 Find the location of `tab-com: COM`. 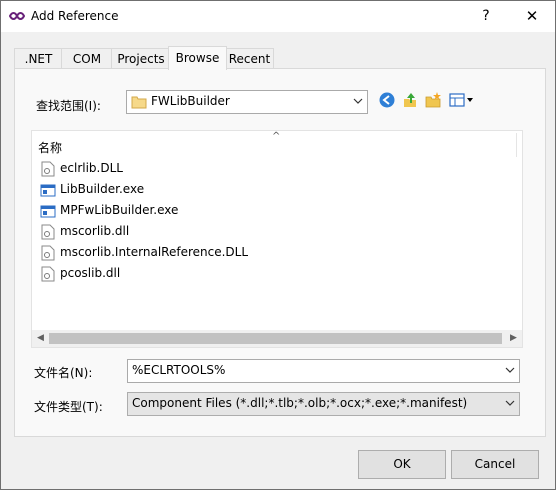

tab-com: COM is located at coordinates (87, 58).